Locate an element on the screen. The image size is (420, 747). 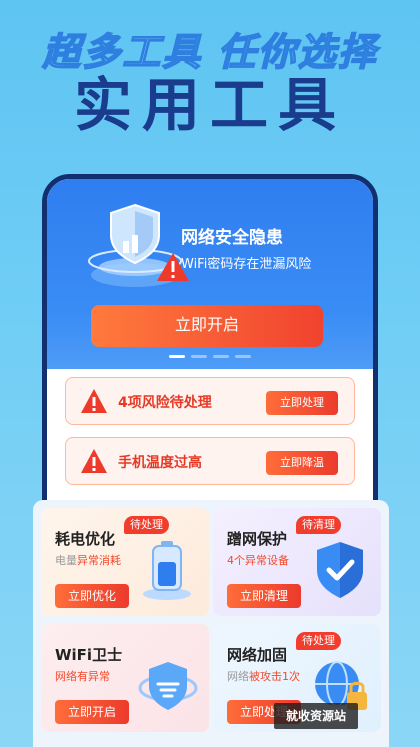
watermark: 就收资源站 is located at coordinates (316, 716).